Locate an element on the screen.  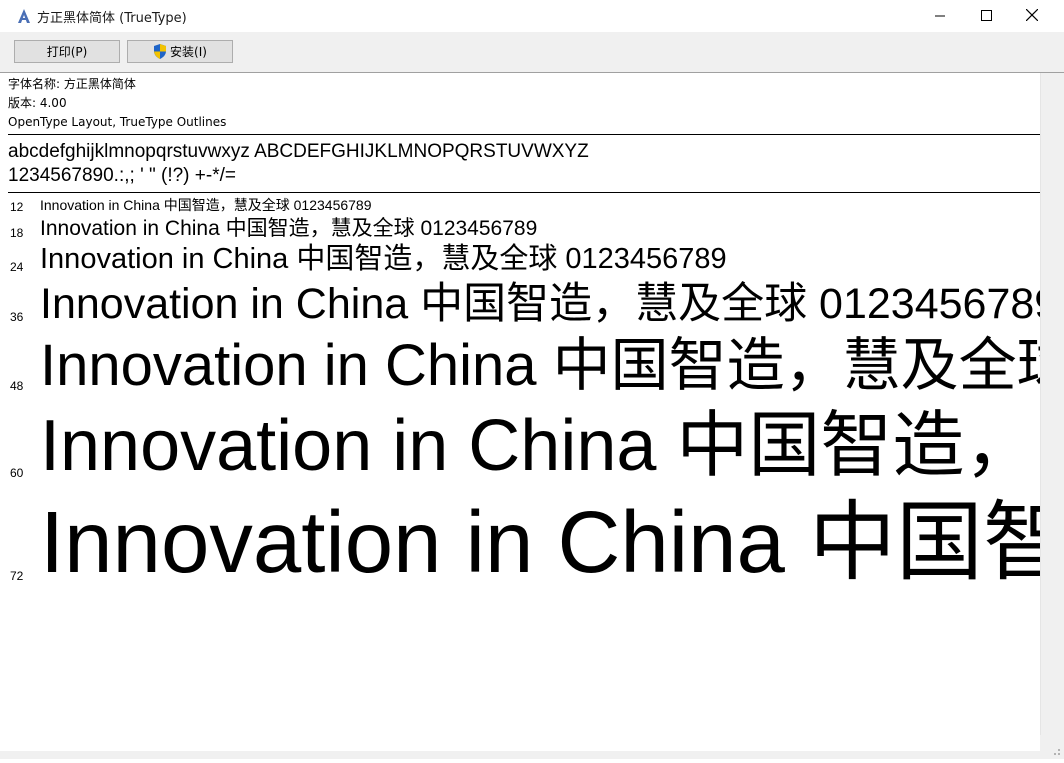
font-type-line: OpenType Layout, TrueType Outlines is located at coordinates (117, 122).